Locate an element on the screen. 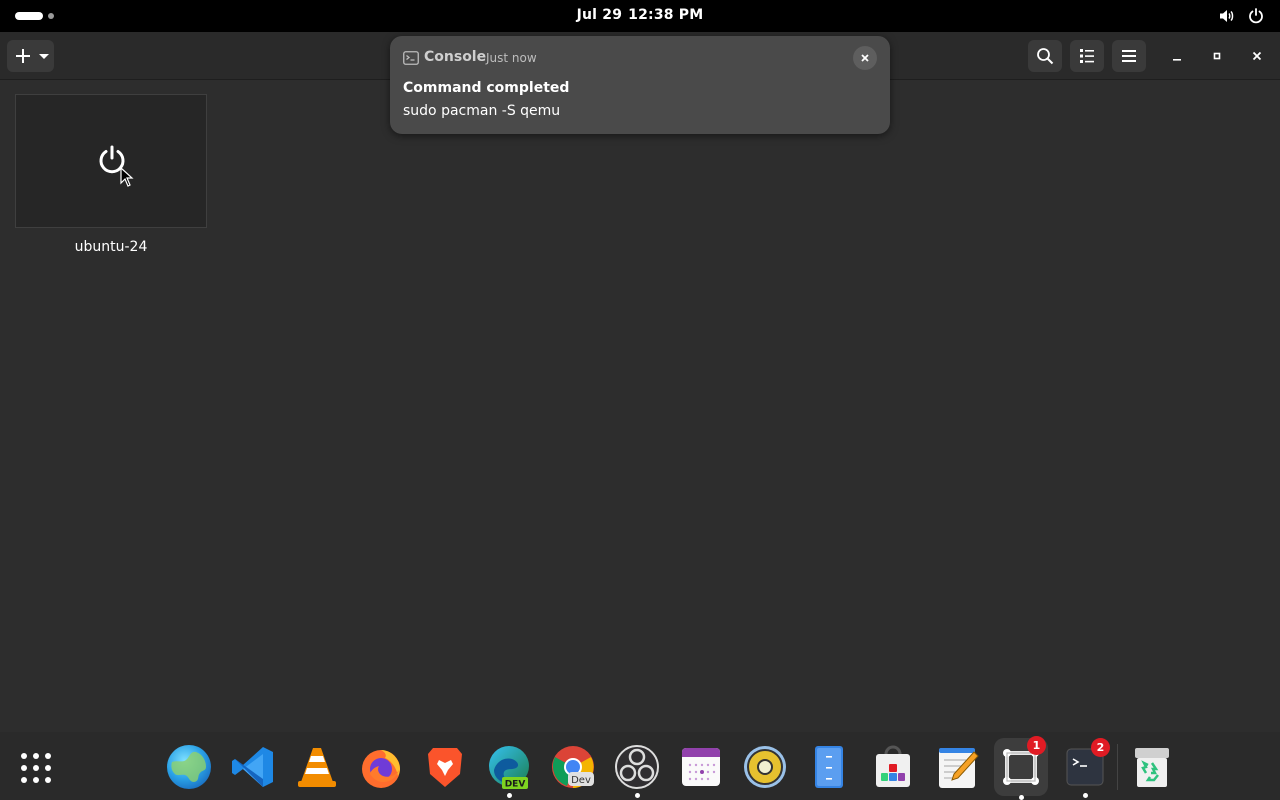 The height and width of the screenshot is (800, 1280). minimize-icon is located at coordinates (1177, 60).